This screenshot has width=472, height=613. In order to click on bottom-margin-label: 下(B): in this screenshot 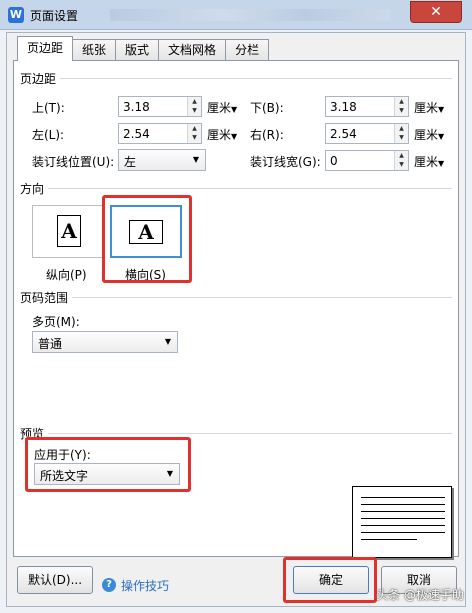, I will do `click(267, 108)`.